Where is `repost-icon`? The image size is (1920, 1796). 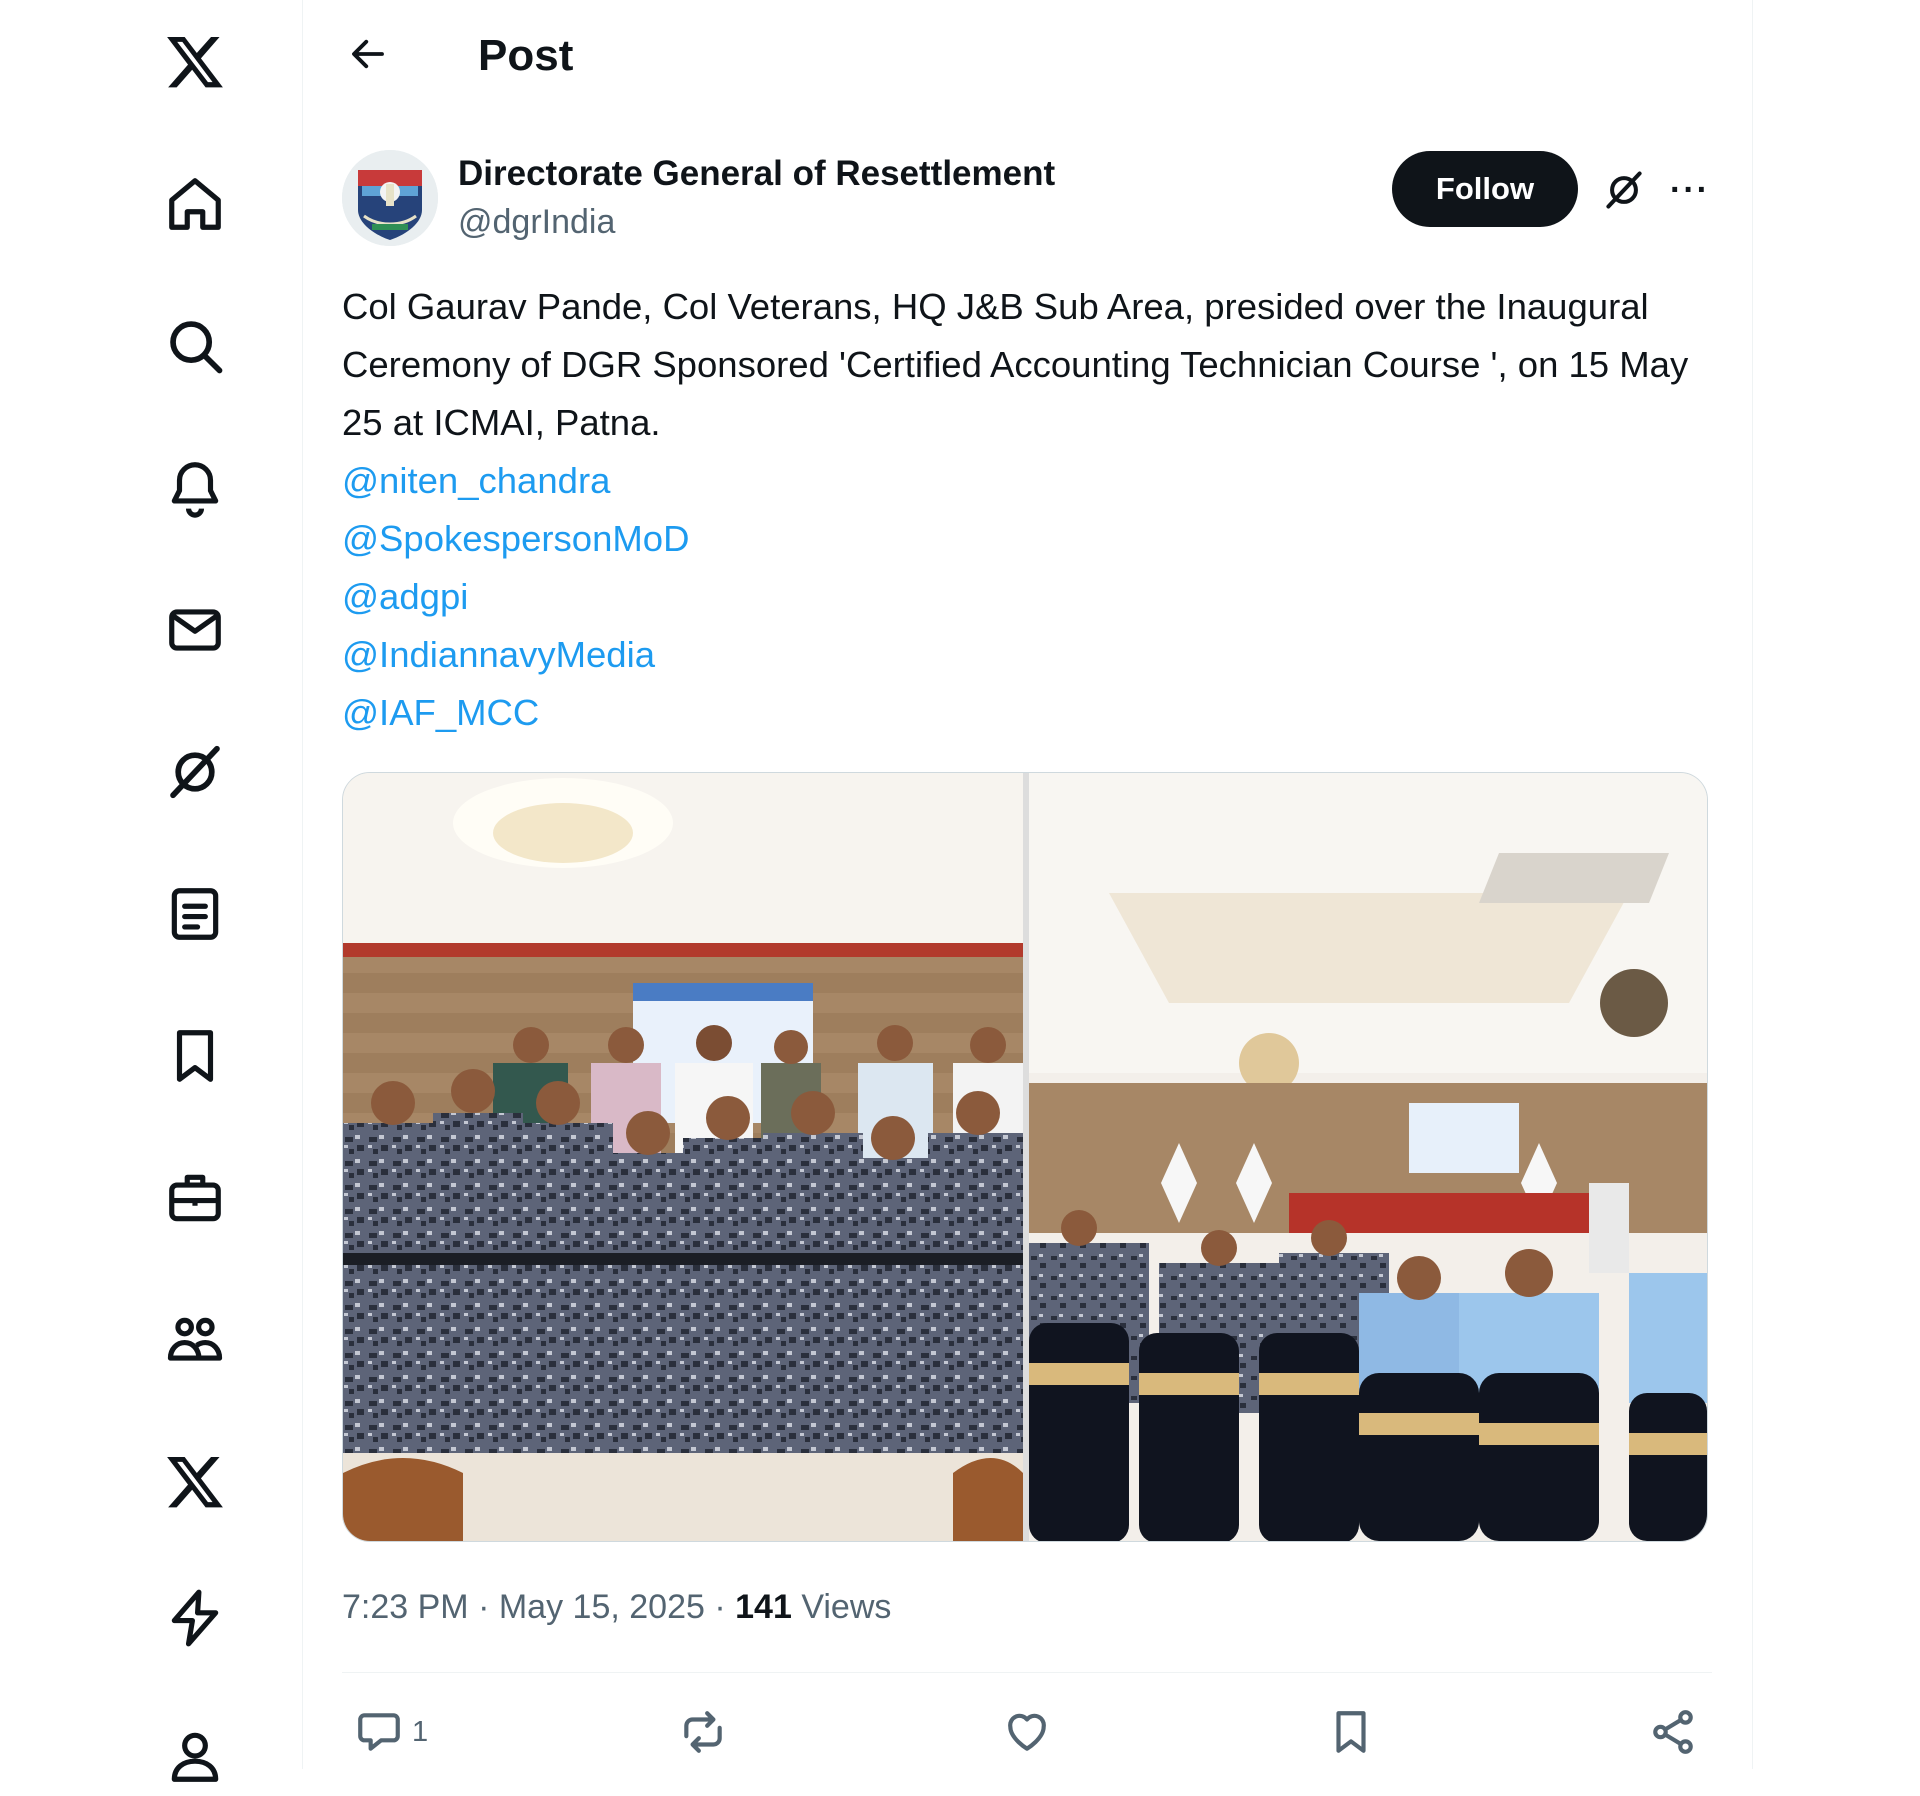
repost-icon is located at coordinates (703, 1732).